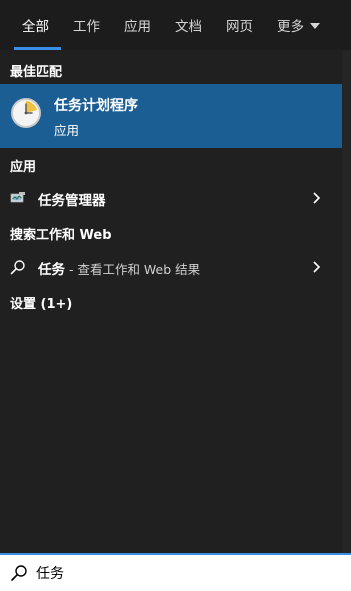  What do you see at coordinates (171, 198) in the screenshot?
I see `app-result-task-manager: 任务管理器` at bounding box center [171, 198].